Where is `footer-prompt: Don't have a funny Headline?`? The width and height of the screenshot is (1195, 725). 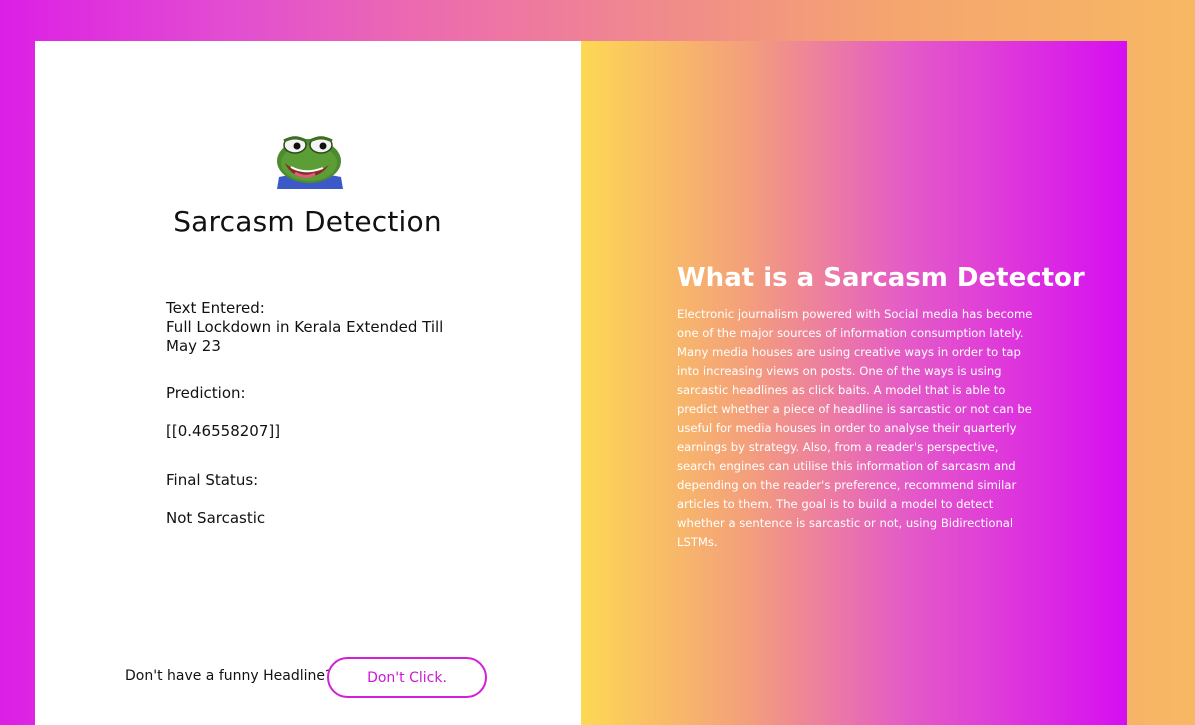
footer-prompt: Don't have a funny Headline? is located at coordinates (229, 676).